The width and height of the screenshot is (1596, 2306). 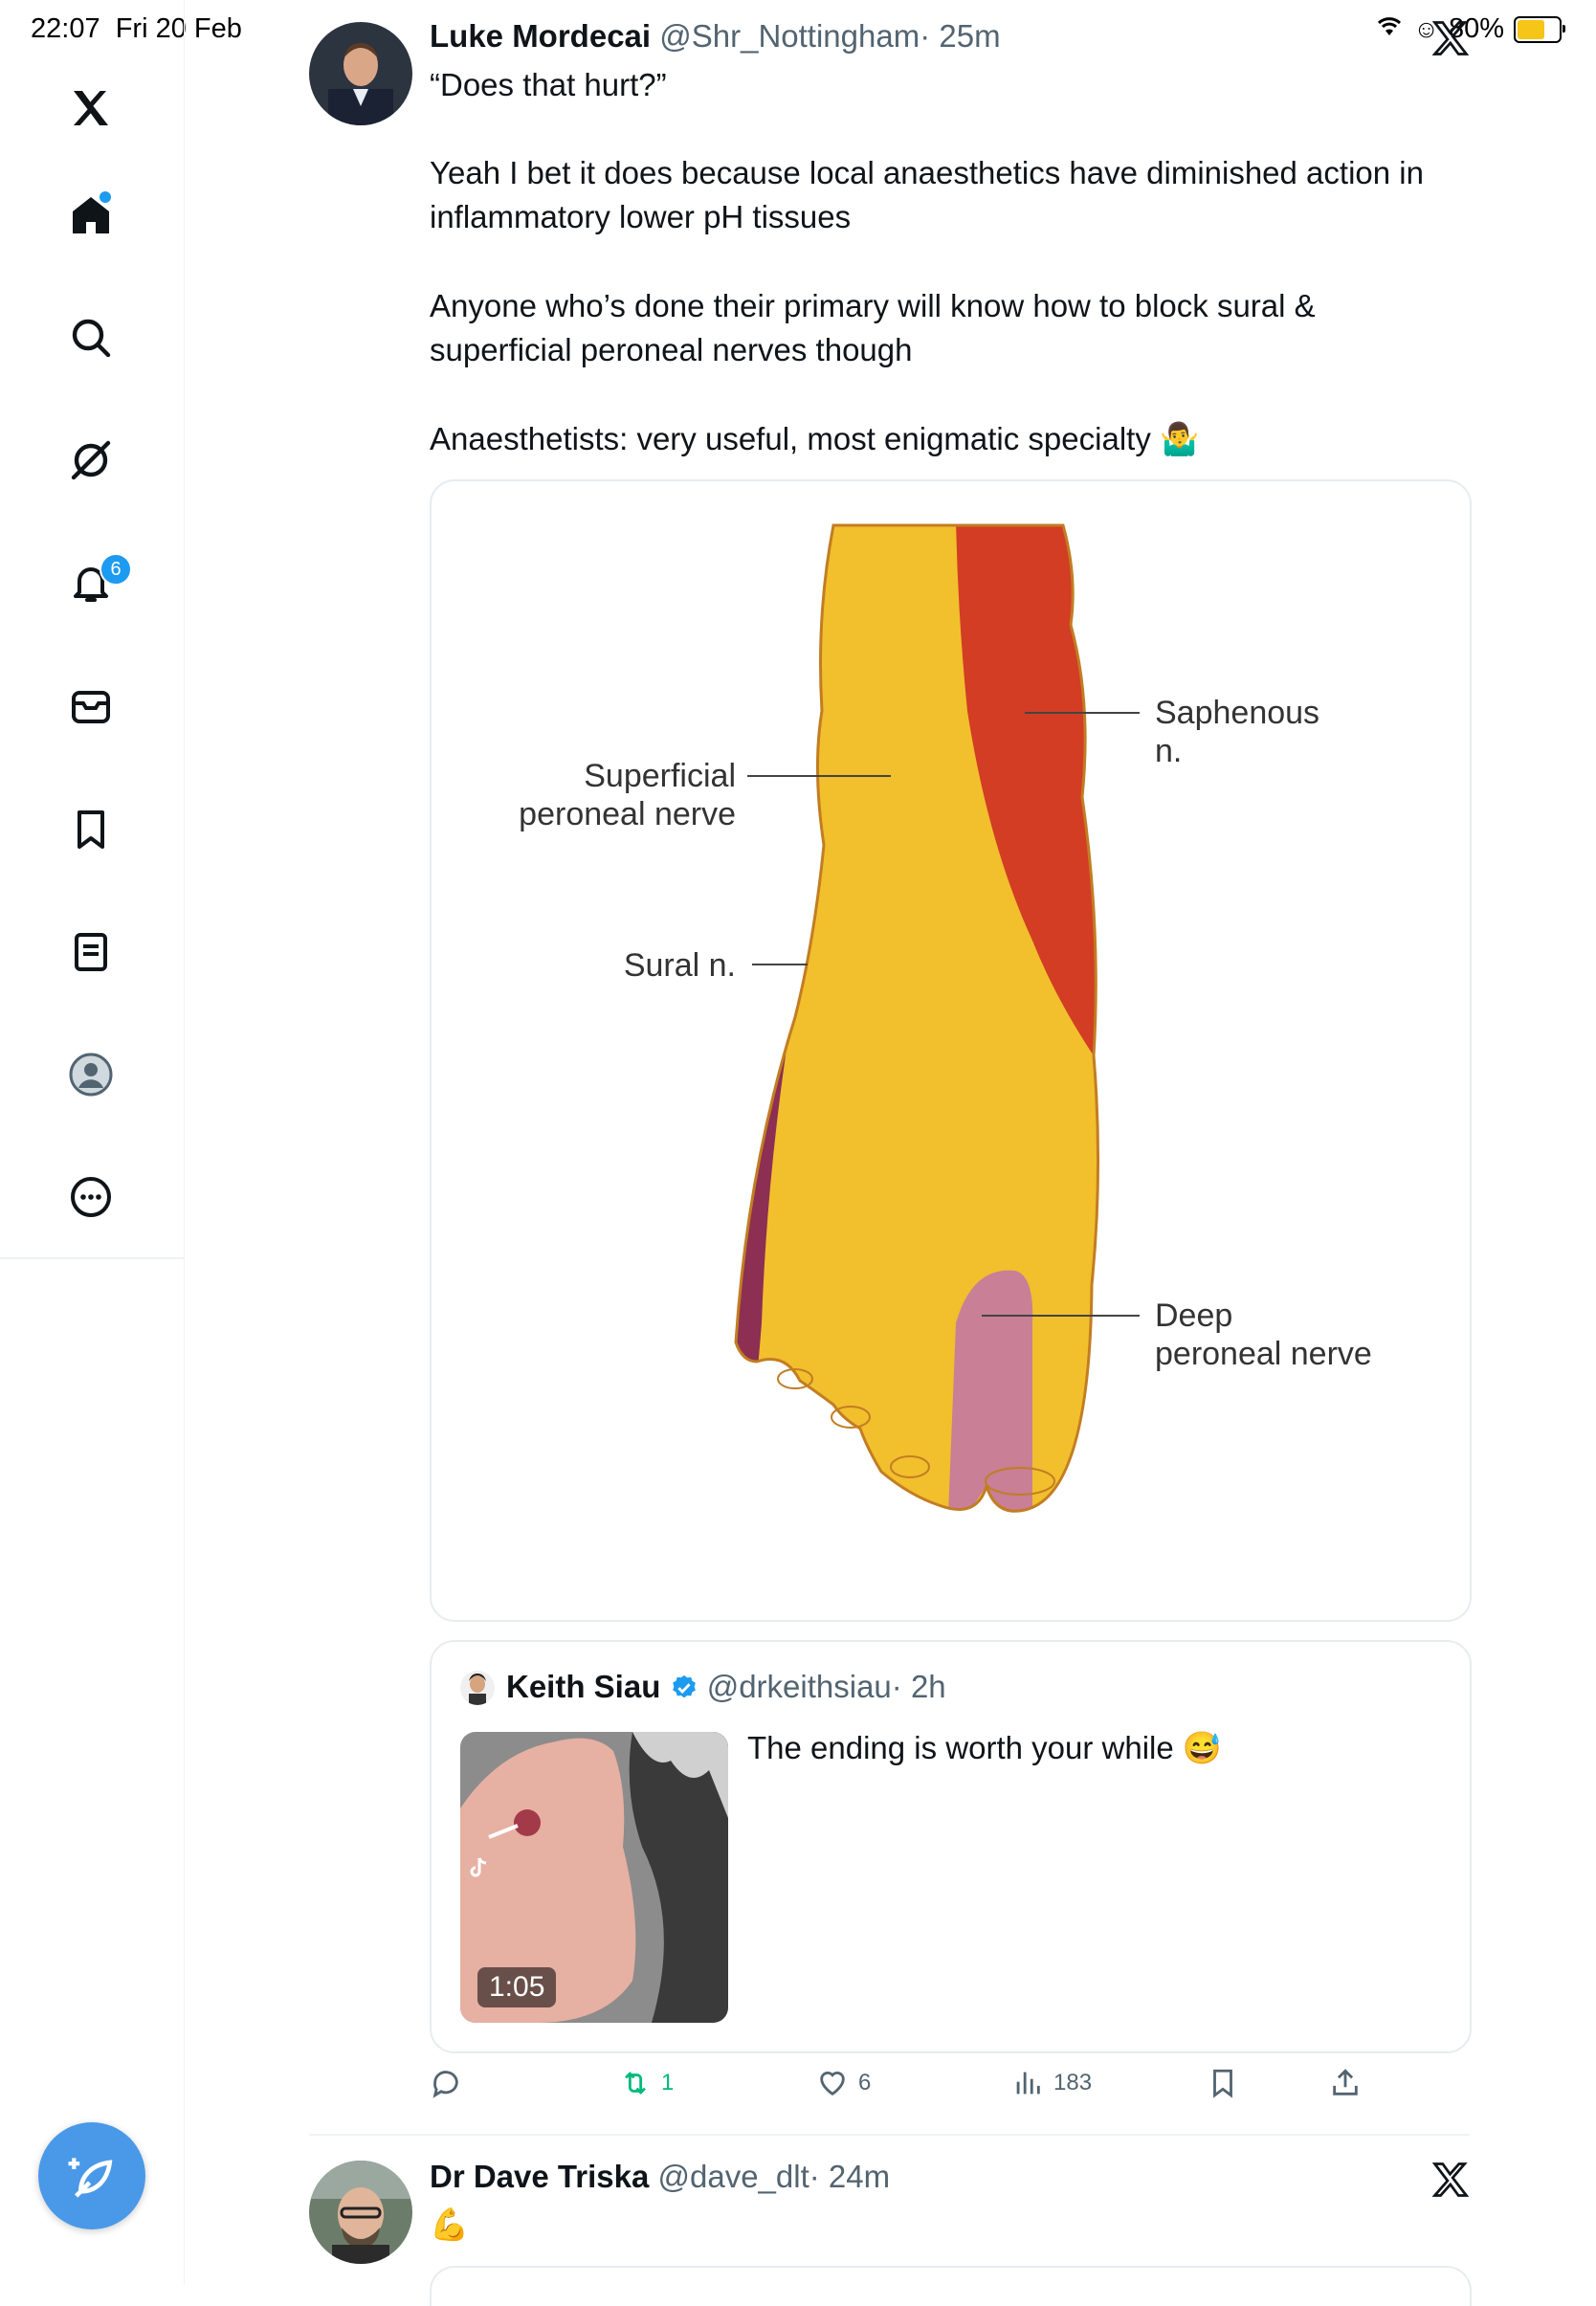 I want to click on bookmark-icon, so click(x=1223, y=2084).